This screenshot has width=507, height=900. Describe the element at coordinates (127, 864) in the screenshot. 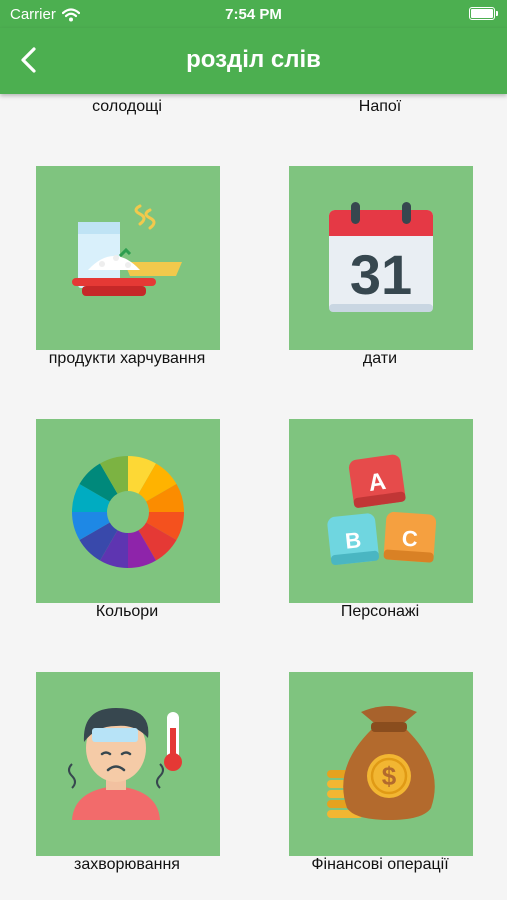

I see `category-label: захворювання` at that location.